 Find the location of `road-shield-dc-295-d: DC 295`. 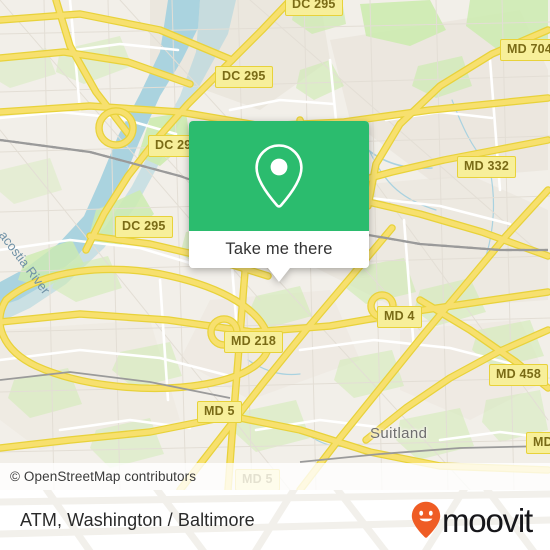

road-shield-dc-295-d: DC 295 is located at coordinates (144, 227).